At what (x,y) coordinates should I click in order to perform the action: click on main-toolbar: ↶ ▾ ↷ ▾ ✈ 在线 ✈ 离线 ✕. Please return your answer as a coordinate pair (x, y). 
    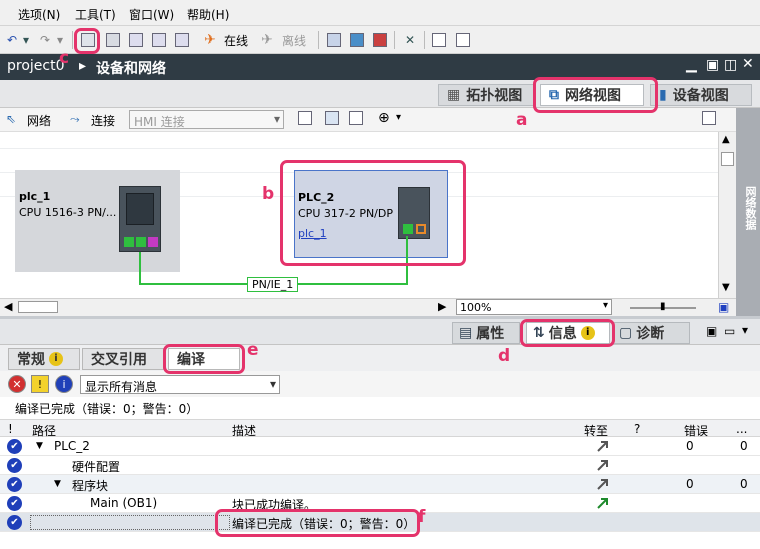
    Looking at the image, I should click on (380, 40).